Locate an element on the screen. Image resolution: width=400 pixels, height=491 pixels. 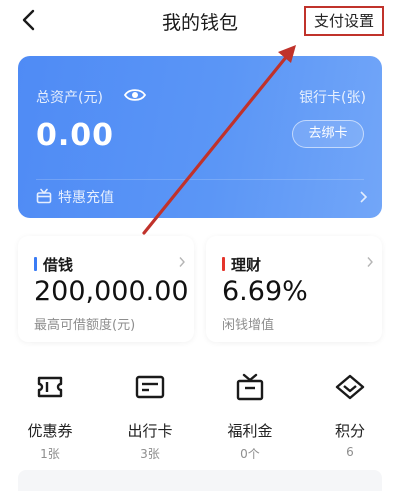
shortcut-label: 积分 is located at coordinates (349, 431).